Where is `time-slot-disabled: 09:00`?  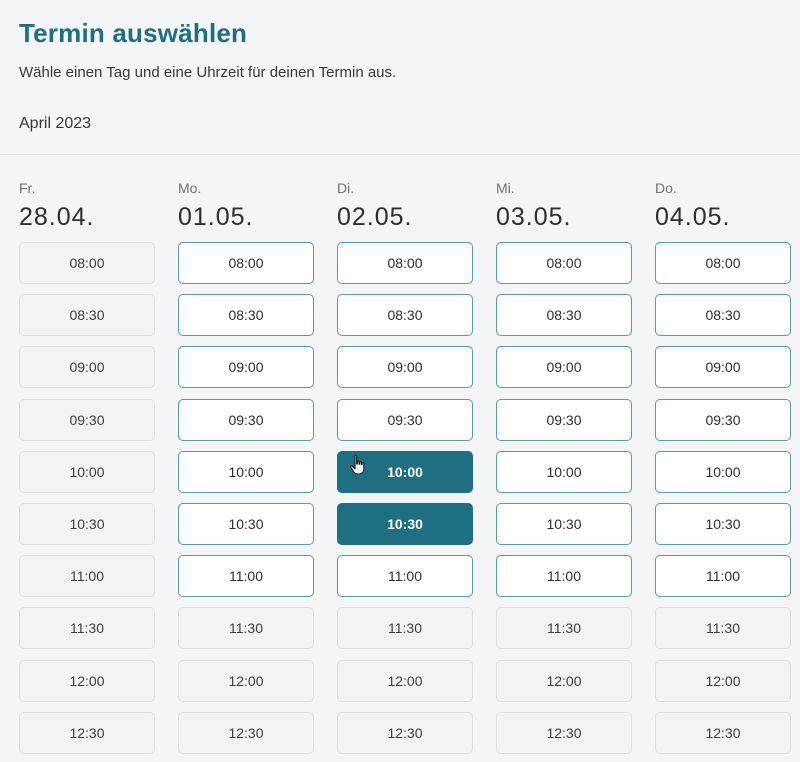
time-slot-disabled: 09:00 is located at coordinates (87, 367).